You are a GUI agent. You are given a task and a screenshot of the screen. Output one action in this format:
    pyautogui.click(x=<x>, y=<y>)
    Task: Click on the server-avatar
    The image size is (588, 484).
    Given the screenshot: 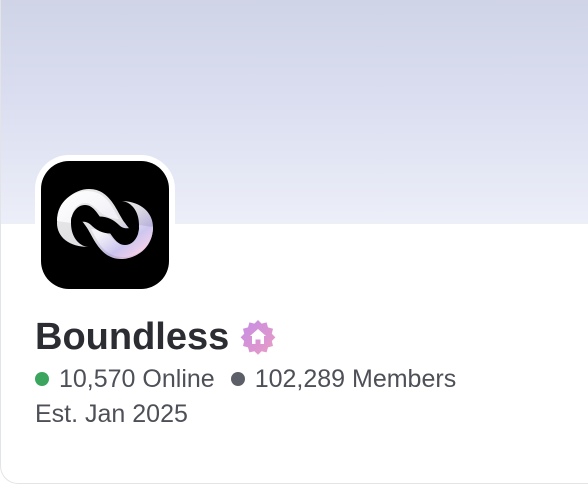 What is the action you would take?
    pyautogui.click(x=105, y=225)
    